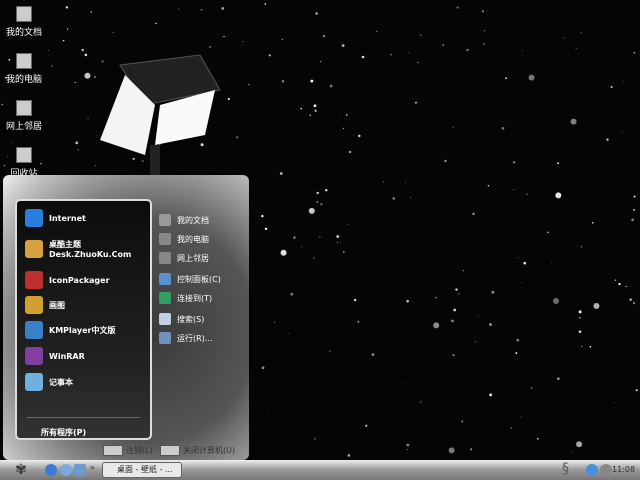 The width and height of the screenshot is (640, 480). Describe the element at coordinates (34, 305) in the screenshot. I see `paint-icon` at that location.